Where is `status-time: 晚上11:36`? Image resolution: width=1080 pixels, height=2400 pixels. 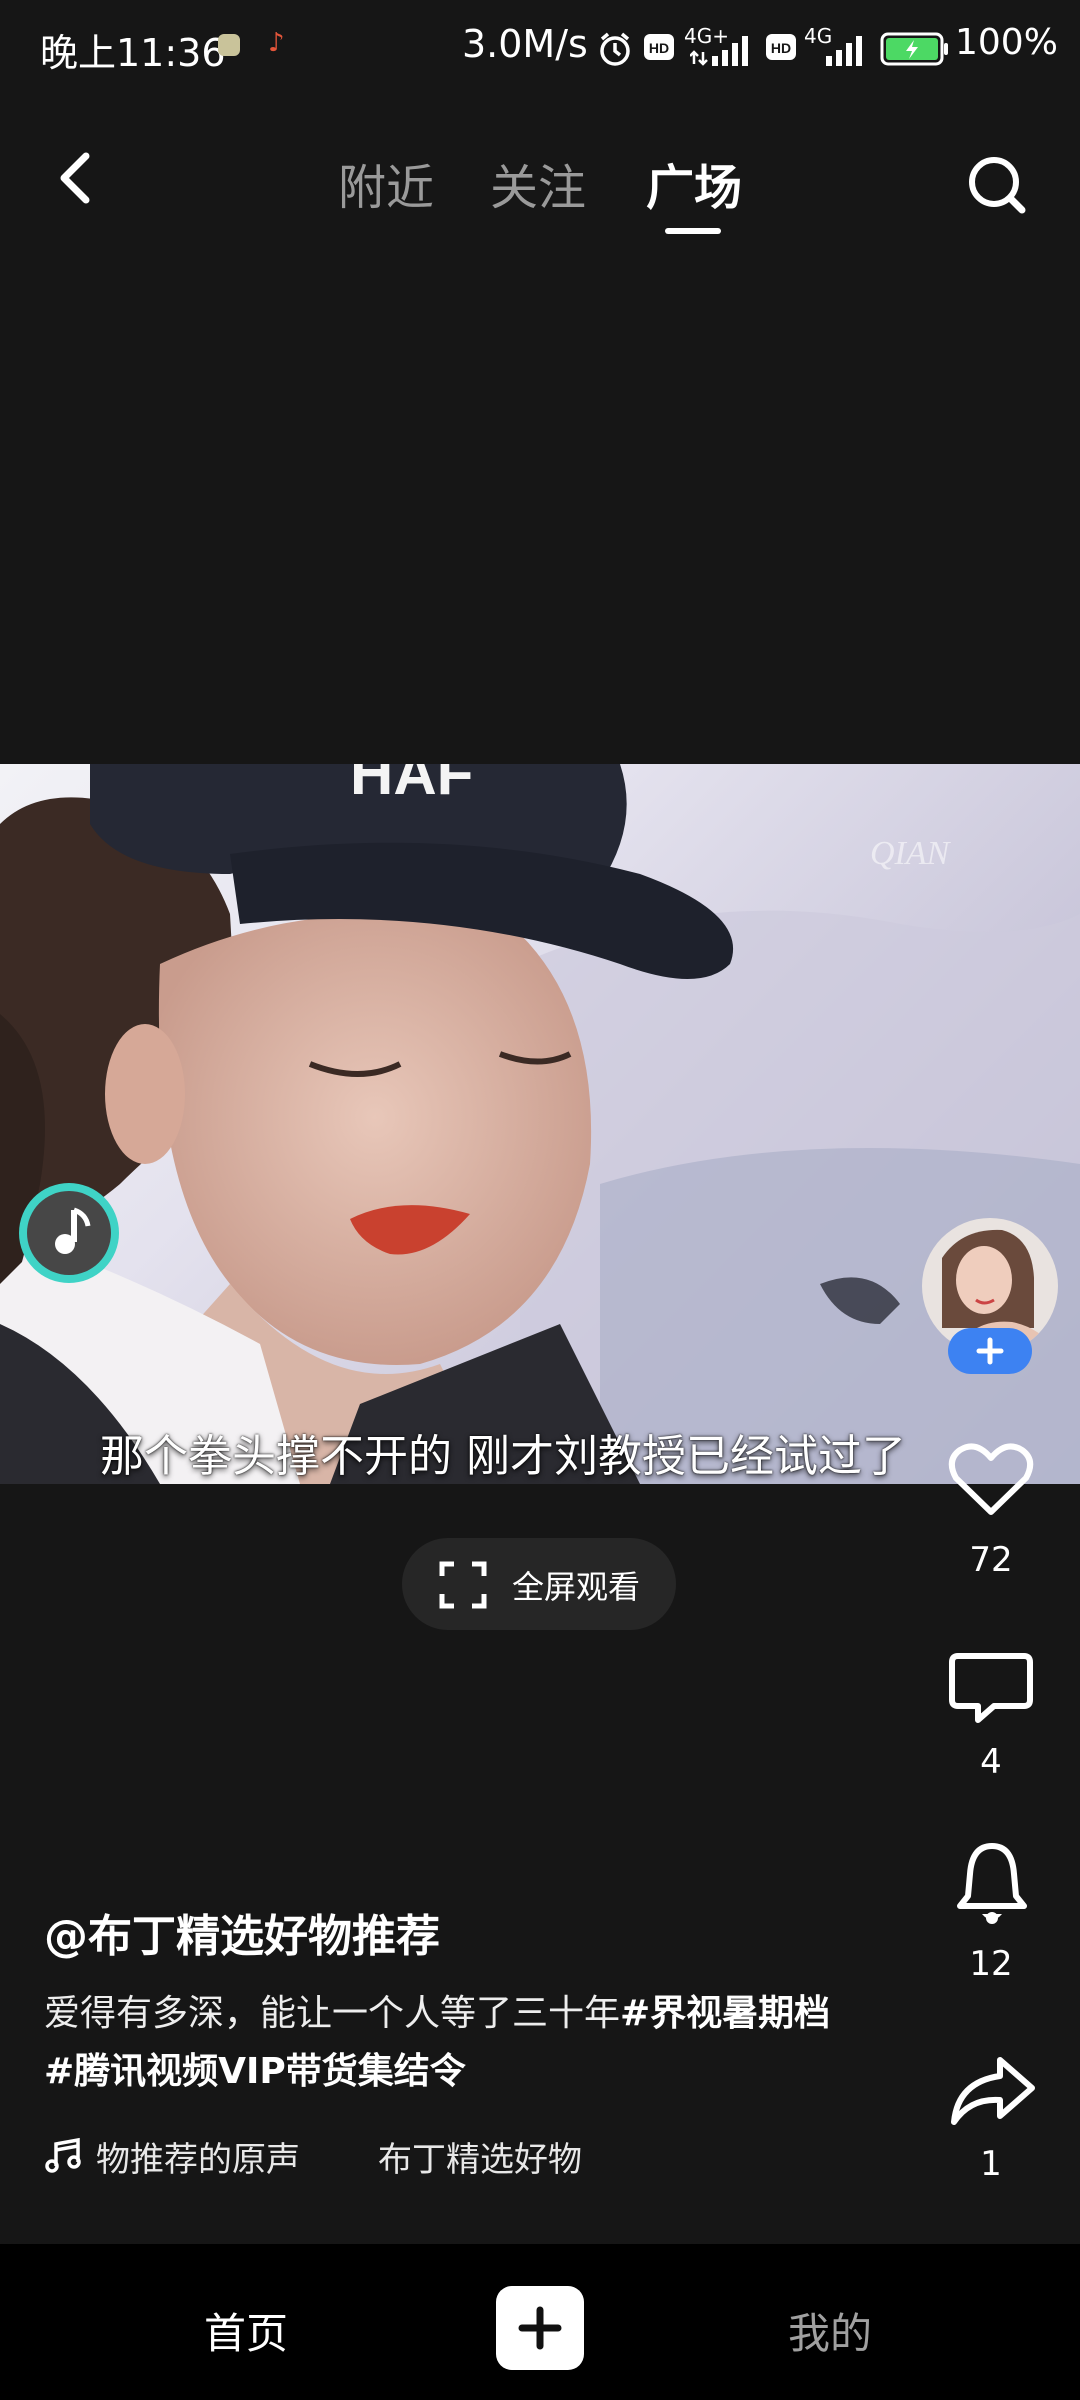 status-time: 晚上11:36 is located at coordinates (133, 53).